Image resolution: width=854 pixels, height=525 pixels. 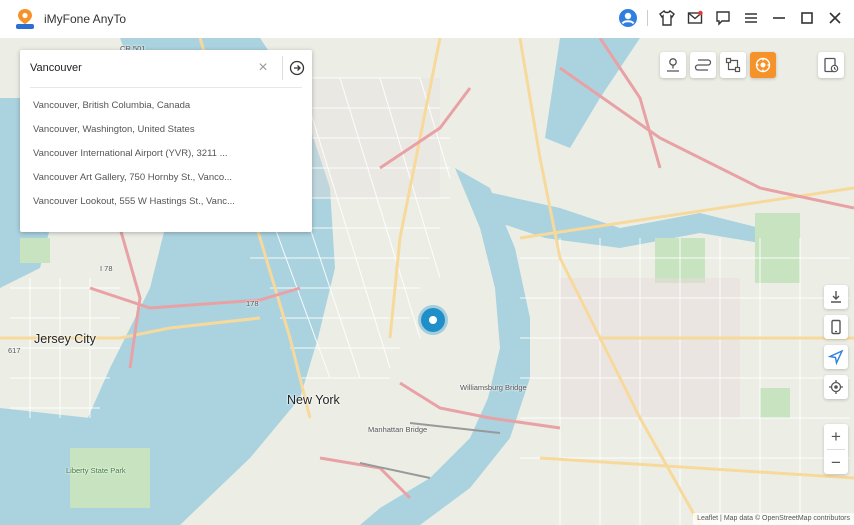 I want to click on titlebar-controls, so click(x=731, y=18).